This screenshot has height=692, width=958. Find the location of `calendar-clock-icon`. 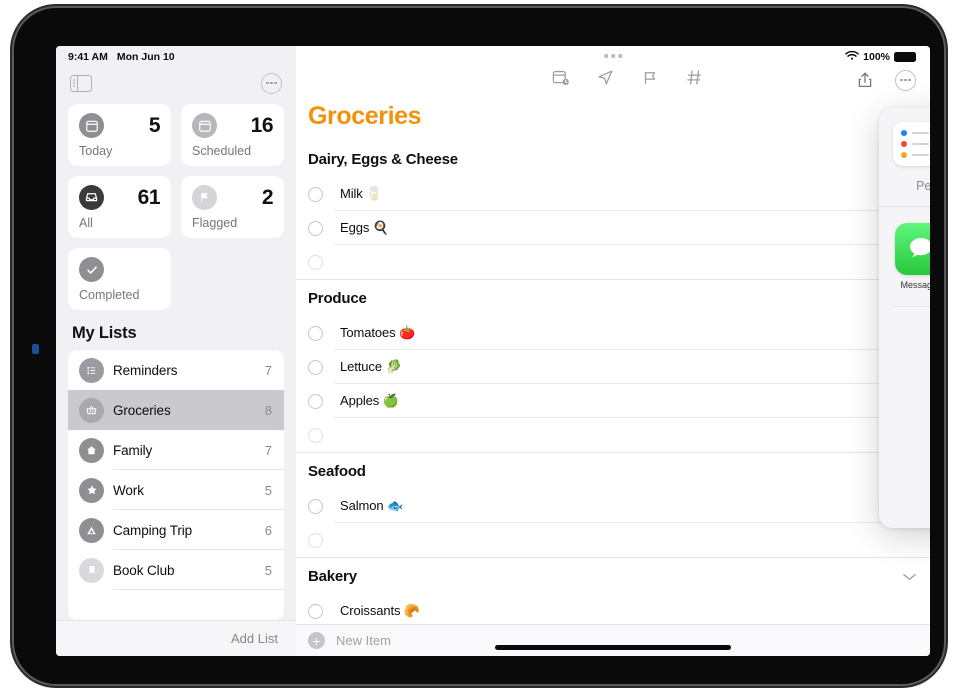

calendar-clock-icon is located at coordinates (560, 80).